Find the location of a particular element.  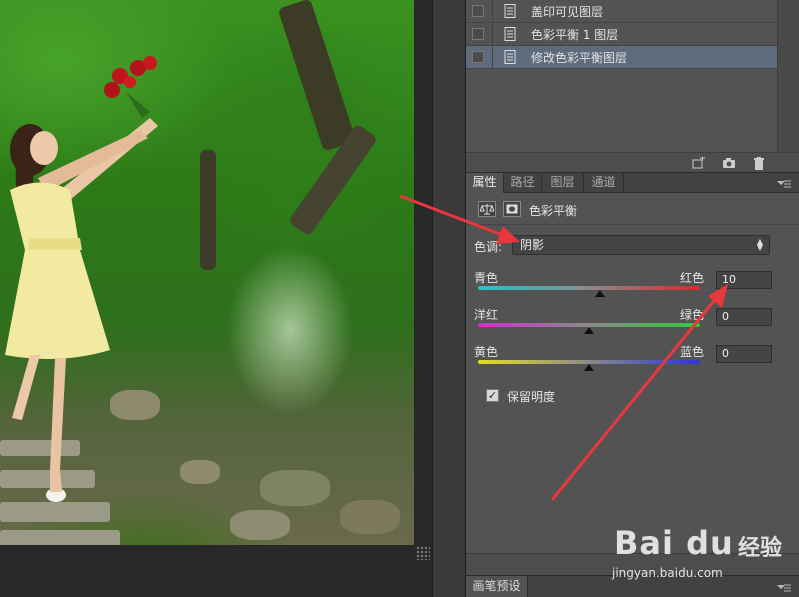

layer-name: 修改色彩平衡图层 is located at coordinates (579, 57).